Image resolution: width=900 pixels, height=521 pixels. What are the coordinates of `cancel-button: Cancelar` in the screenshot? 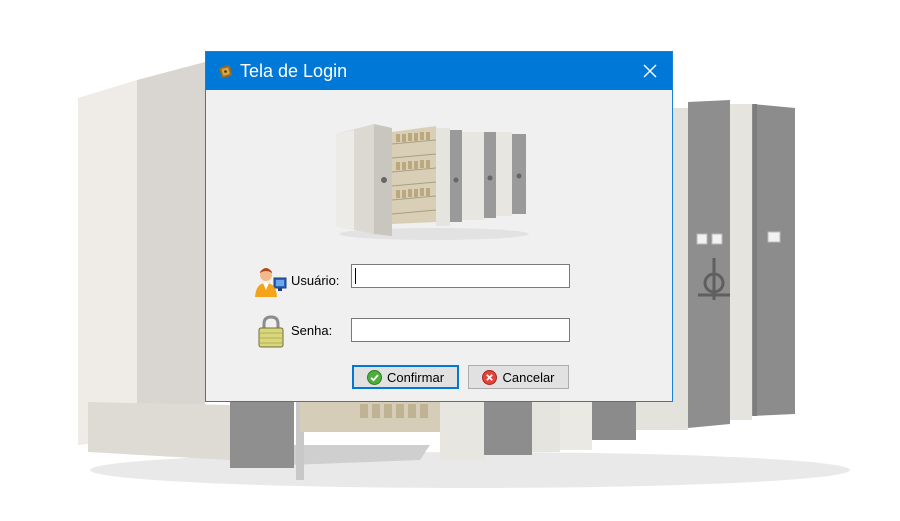 It's located at (518, 377).